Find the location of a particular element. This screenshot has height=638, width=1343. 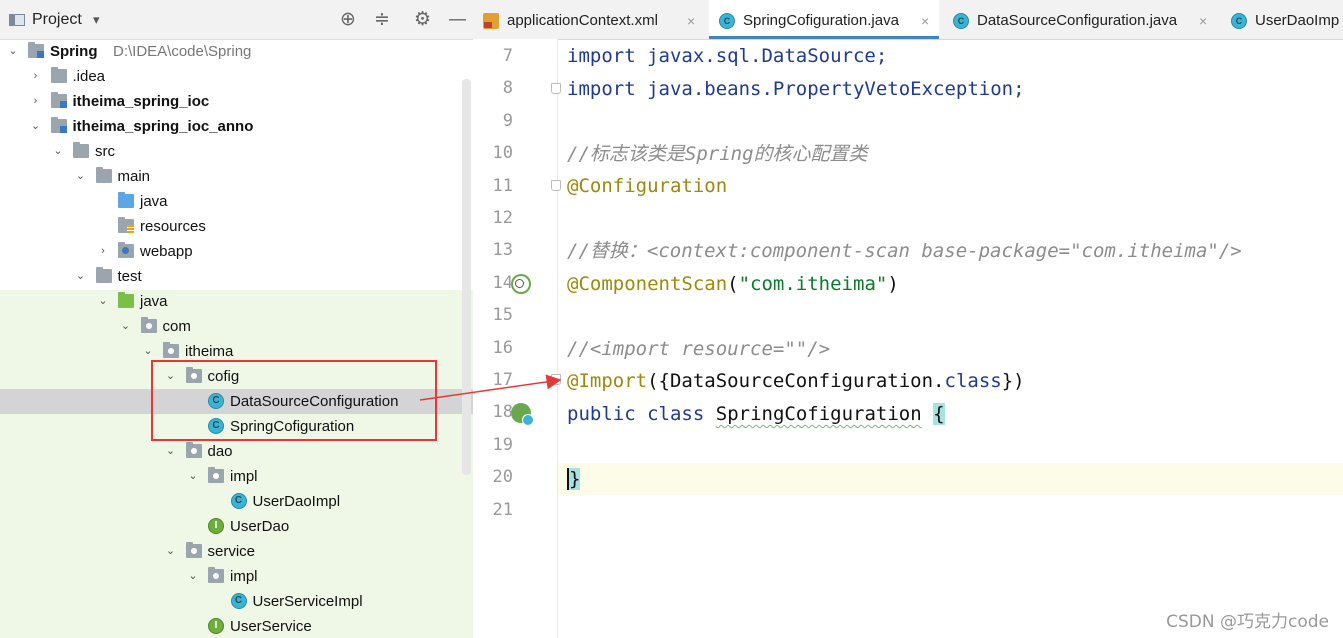

paren: ( is located at coordinates (733, 284).